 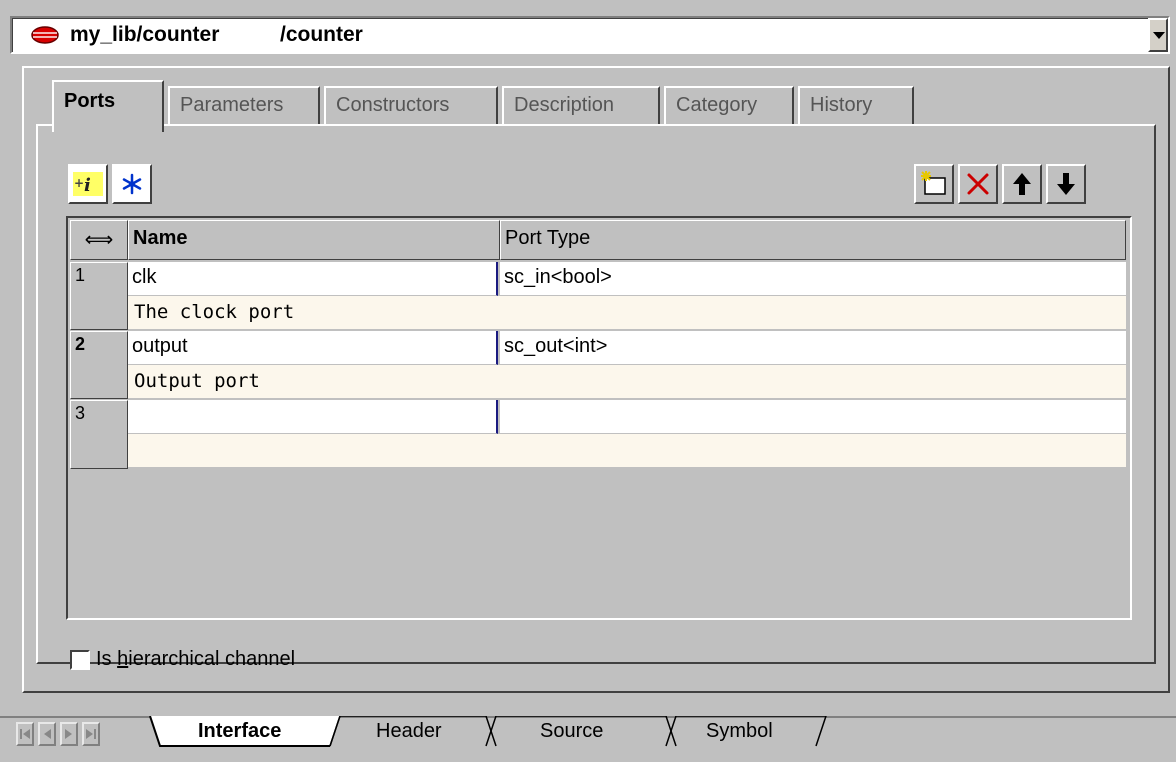 What do you see at coordinates (314, 240) in the screenshot?
I see `column-header-name: Name` at bounding box center [314, 240].